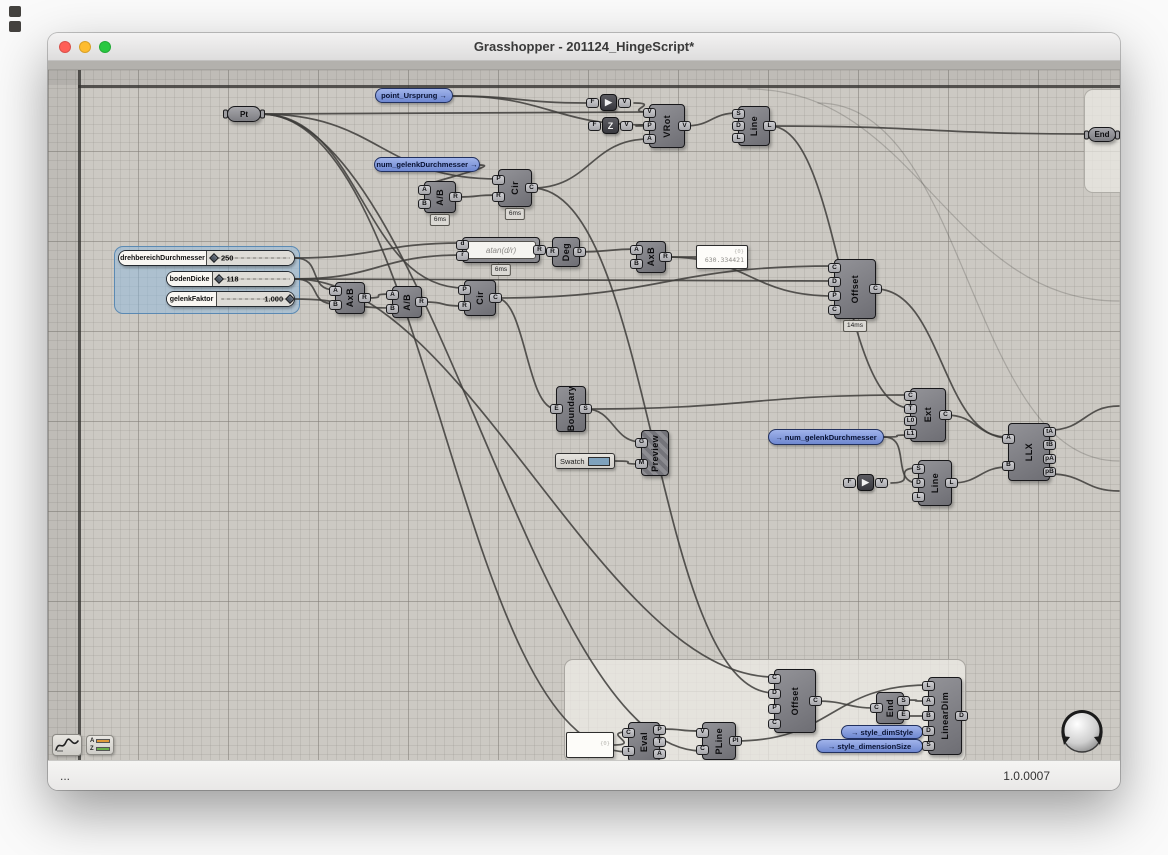 This screenshot has height=855, width=1168. I want to click on port-t: T, so click(910, 408).